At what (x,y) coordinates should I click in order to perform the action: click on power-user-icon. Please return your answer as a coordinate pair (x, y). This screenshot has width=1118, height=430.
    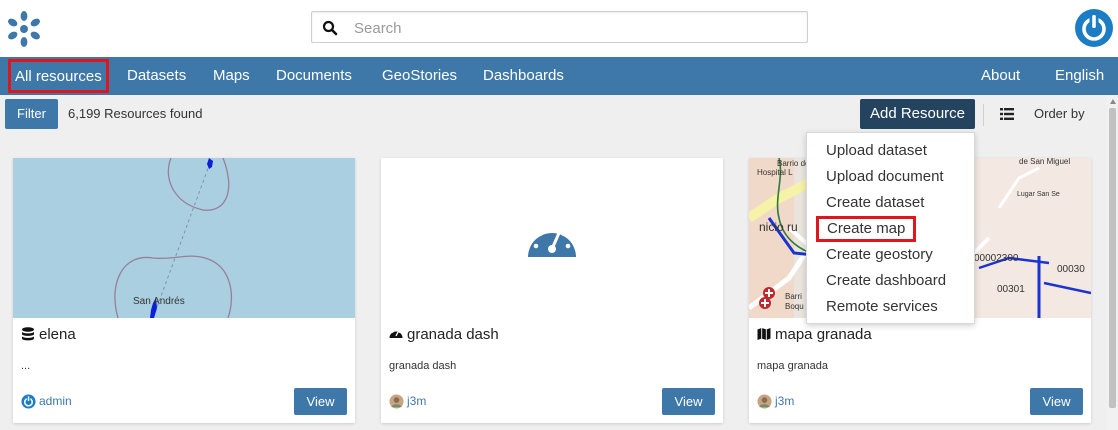
    Looking at the image, I should click on (1094, 28).